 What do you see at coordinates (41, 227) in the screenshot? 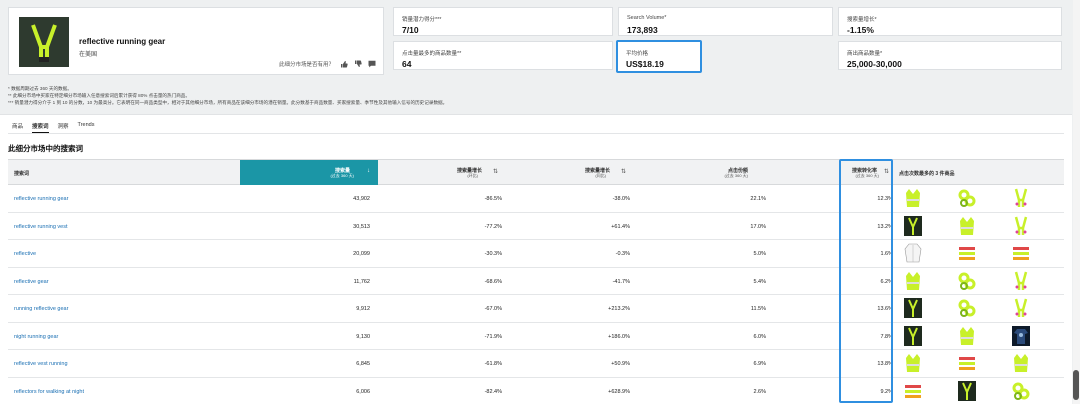
I see `search-term-link: reflective running vest` at bounding box center [41, 227].